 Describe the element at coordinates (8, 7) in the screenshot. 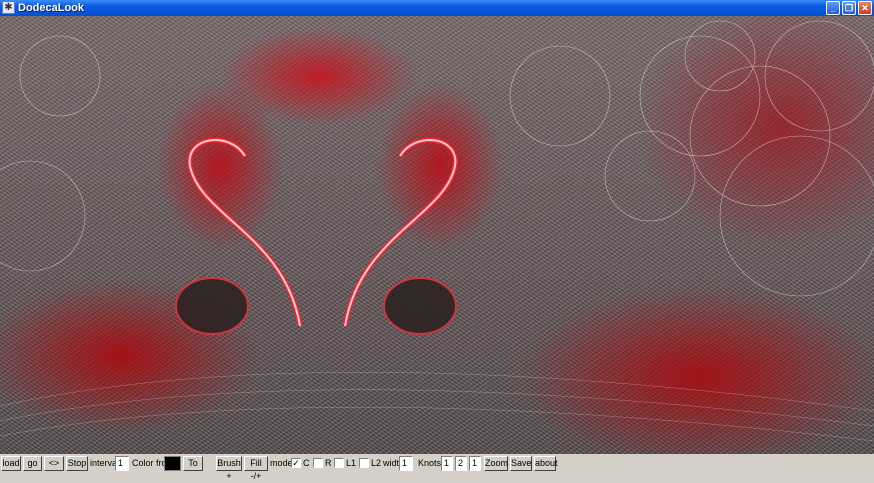

I see `grid-icon: ✱` at that location.